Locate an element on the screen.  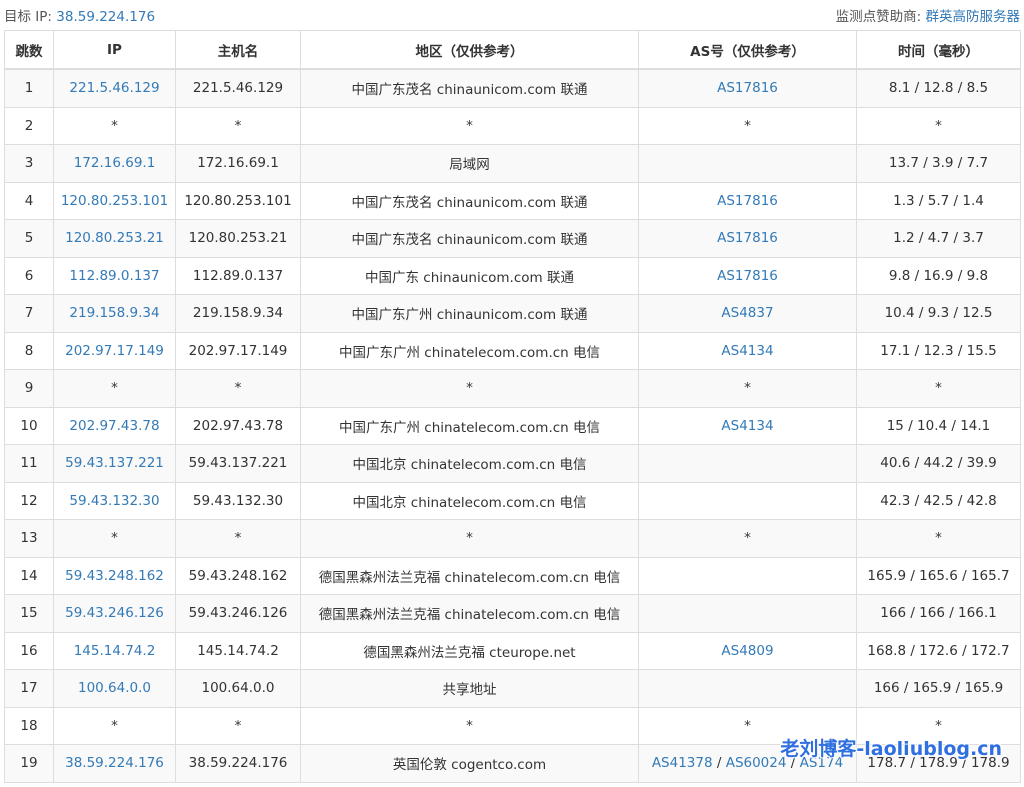
hop-cell: 17 is located at coordinates (29, 688).